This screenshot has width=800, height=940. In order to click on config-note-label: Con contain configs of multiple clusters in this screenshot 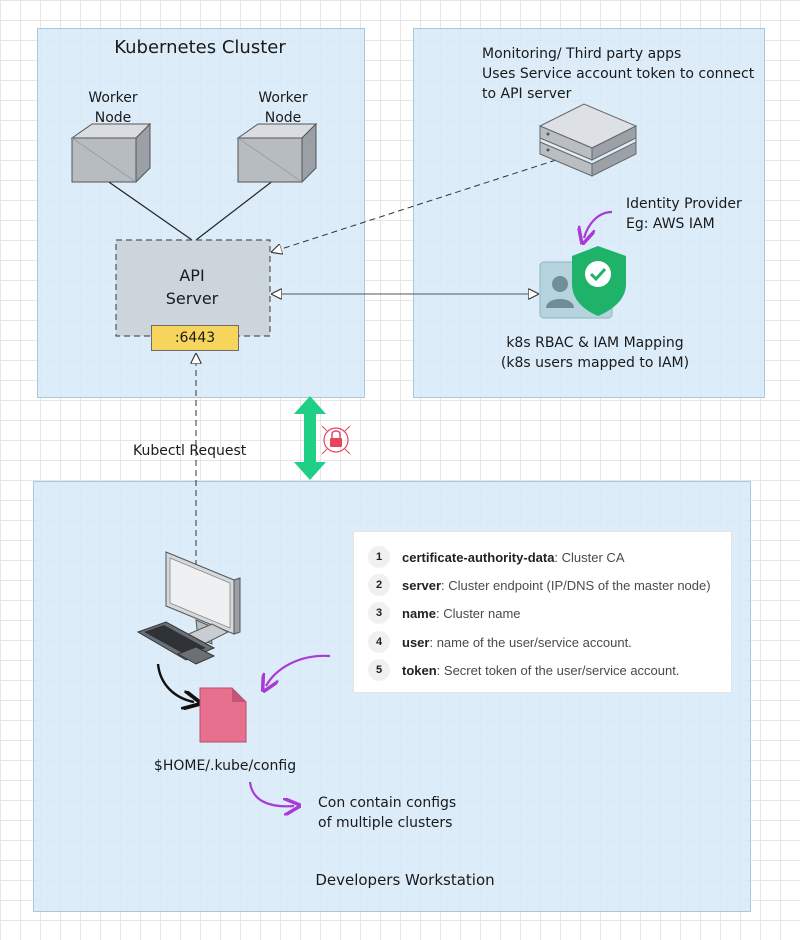, I will do `click(387, 813)`.